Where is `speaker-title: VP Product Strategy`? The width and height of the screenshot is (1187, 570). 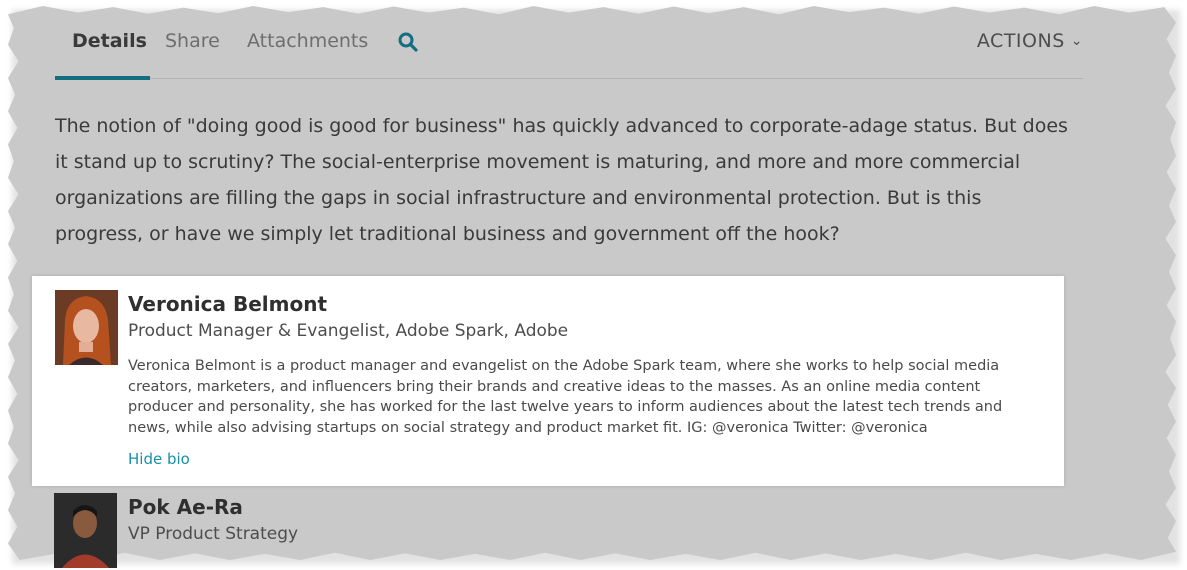
speaker-title: VP Product Strategy is located at coordinates (213, 534).